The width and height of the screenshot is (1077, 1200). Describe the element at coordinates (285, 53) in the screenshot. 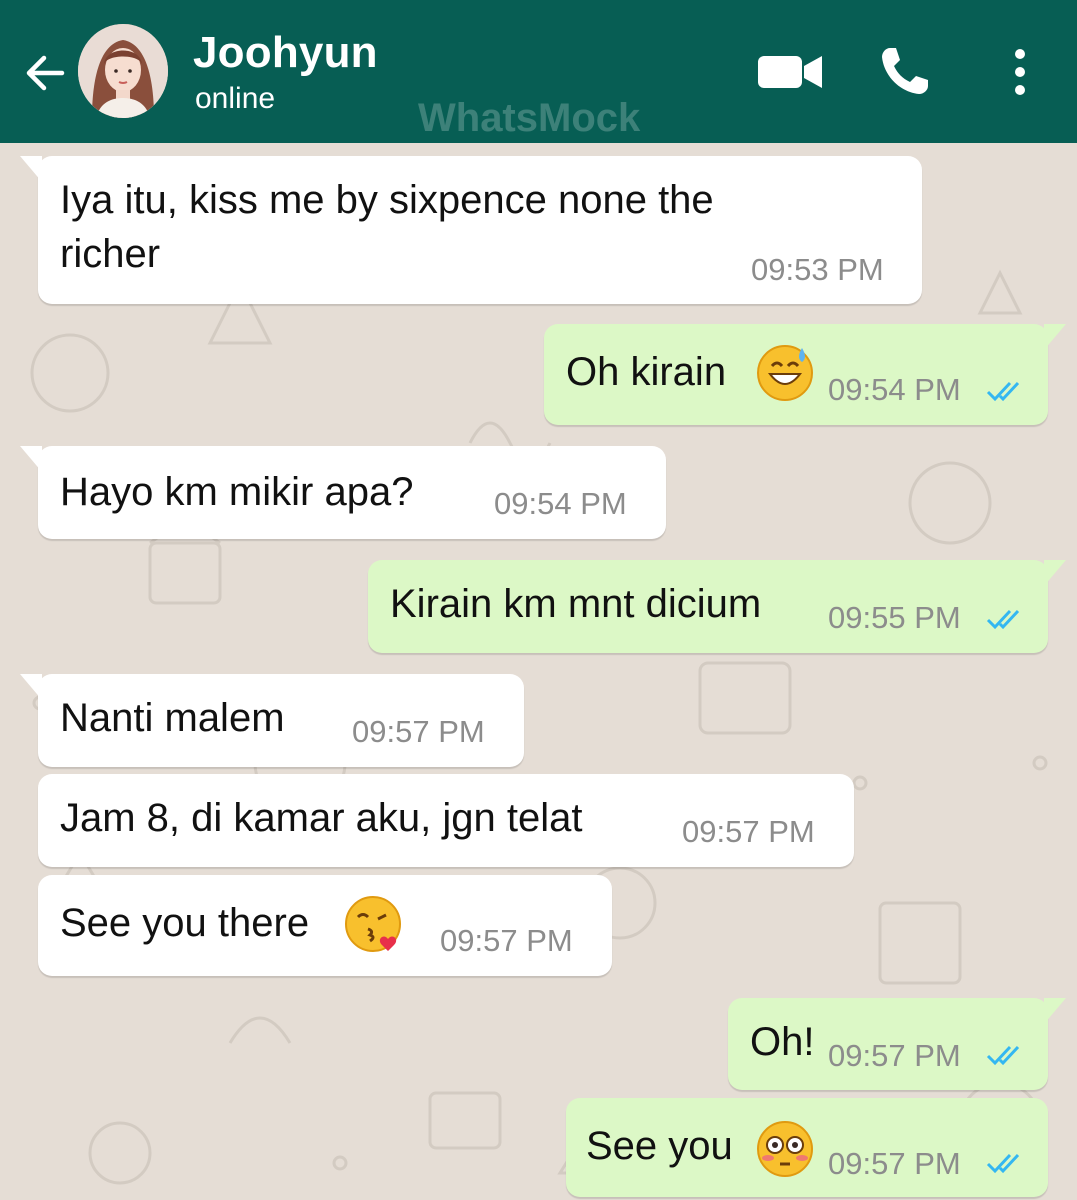

I see `contact-name: Joohyun` at that location.